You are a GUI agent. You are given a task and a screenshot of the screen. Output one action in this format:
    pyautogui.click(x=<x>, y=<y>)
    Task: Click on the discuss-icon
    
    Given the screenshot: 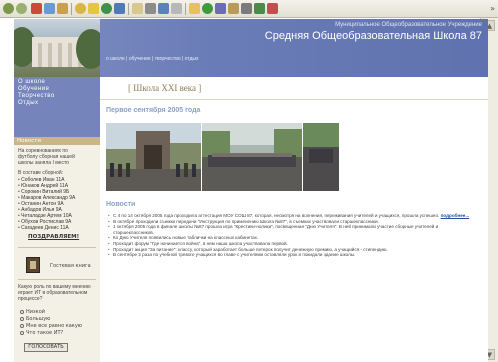 What is the action you would take?
    pyautogui.click(x=176, y=8)
    